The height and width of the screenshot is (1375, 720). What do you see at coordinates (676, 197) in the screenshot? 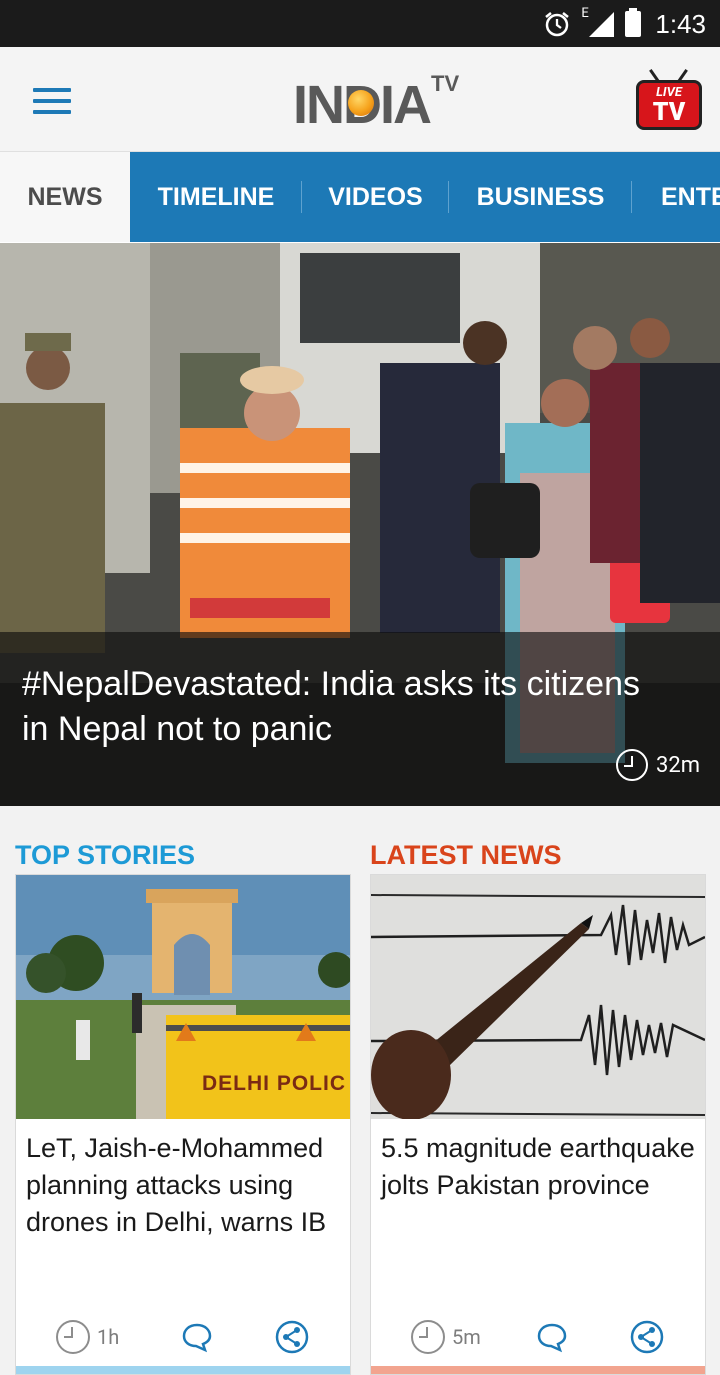
I see `tab-entertainment: ENTE` at bounding box center [676, 197].